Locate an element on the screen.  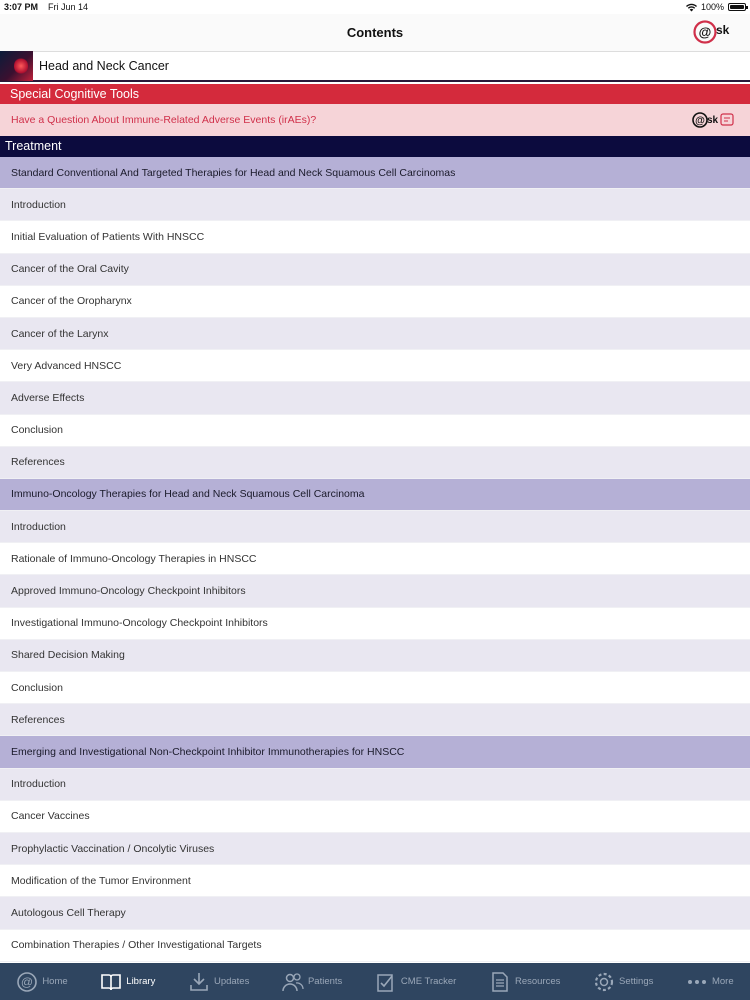
toc-item-label: Cancer of the Oropharynx is located at coordinates (71, 301).